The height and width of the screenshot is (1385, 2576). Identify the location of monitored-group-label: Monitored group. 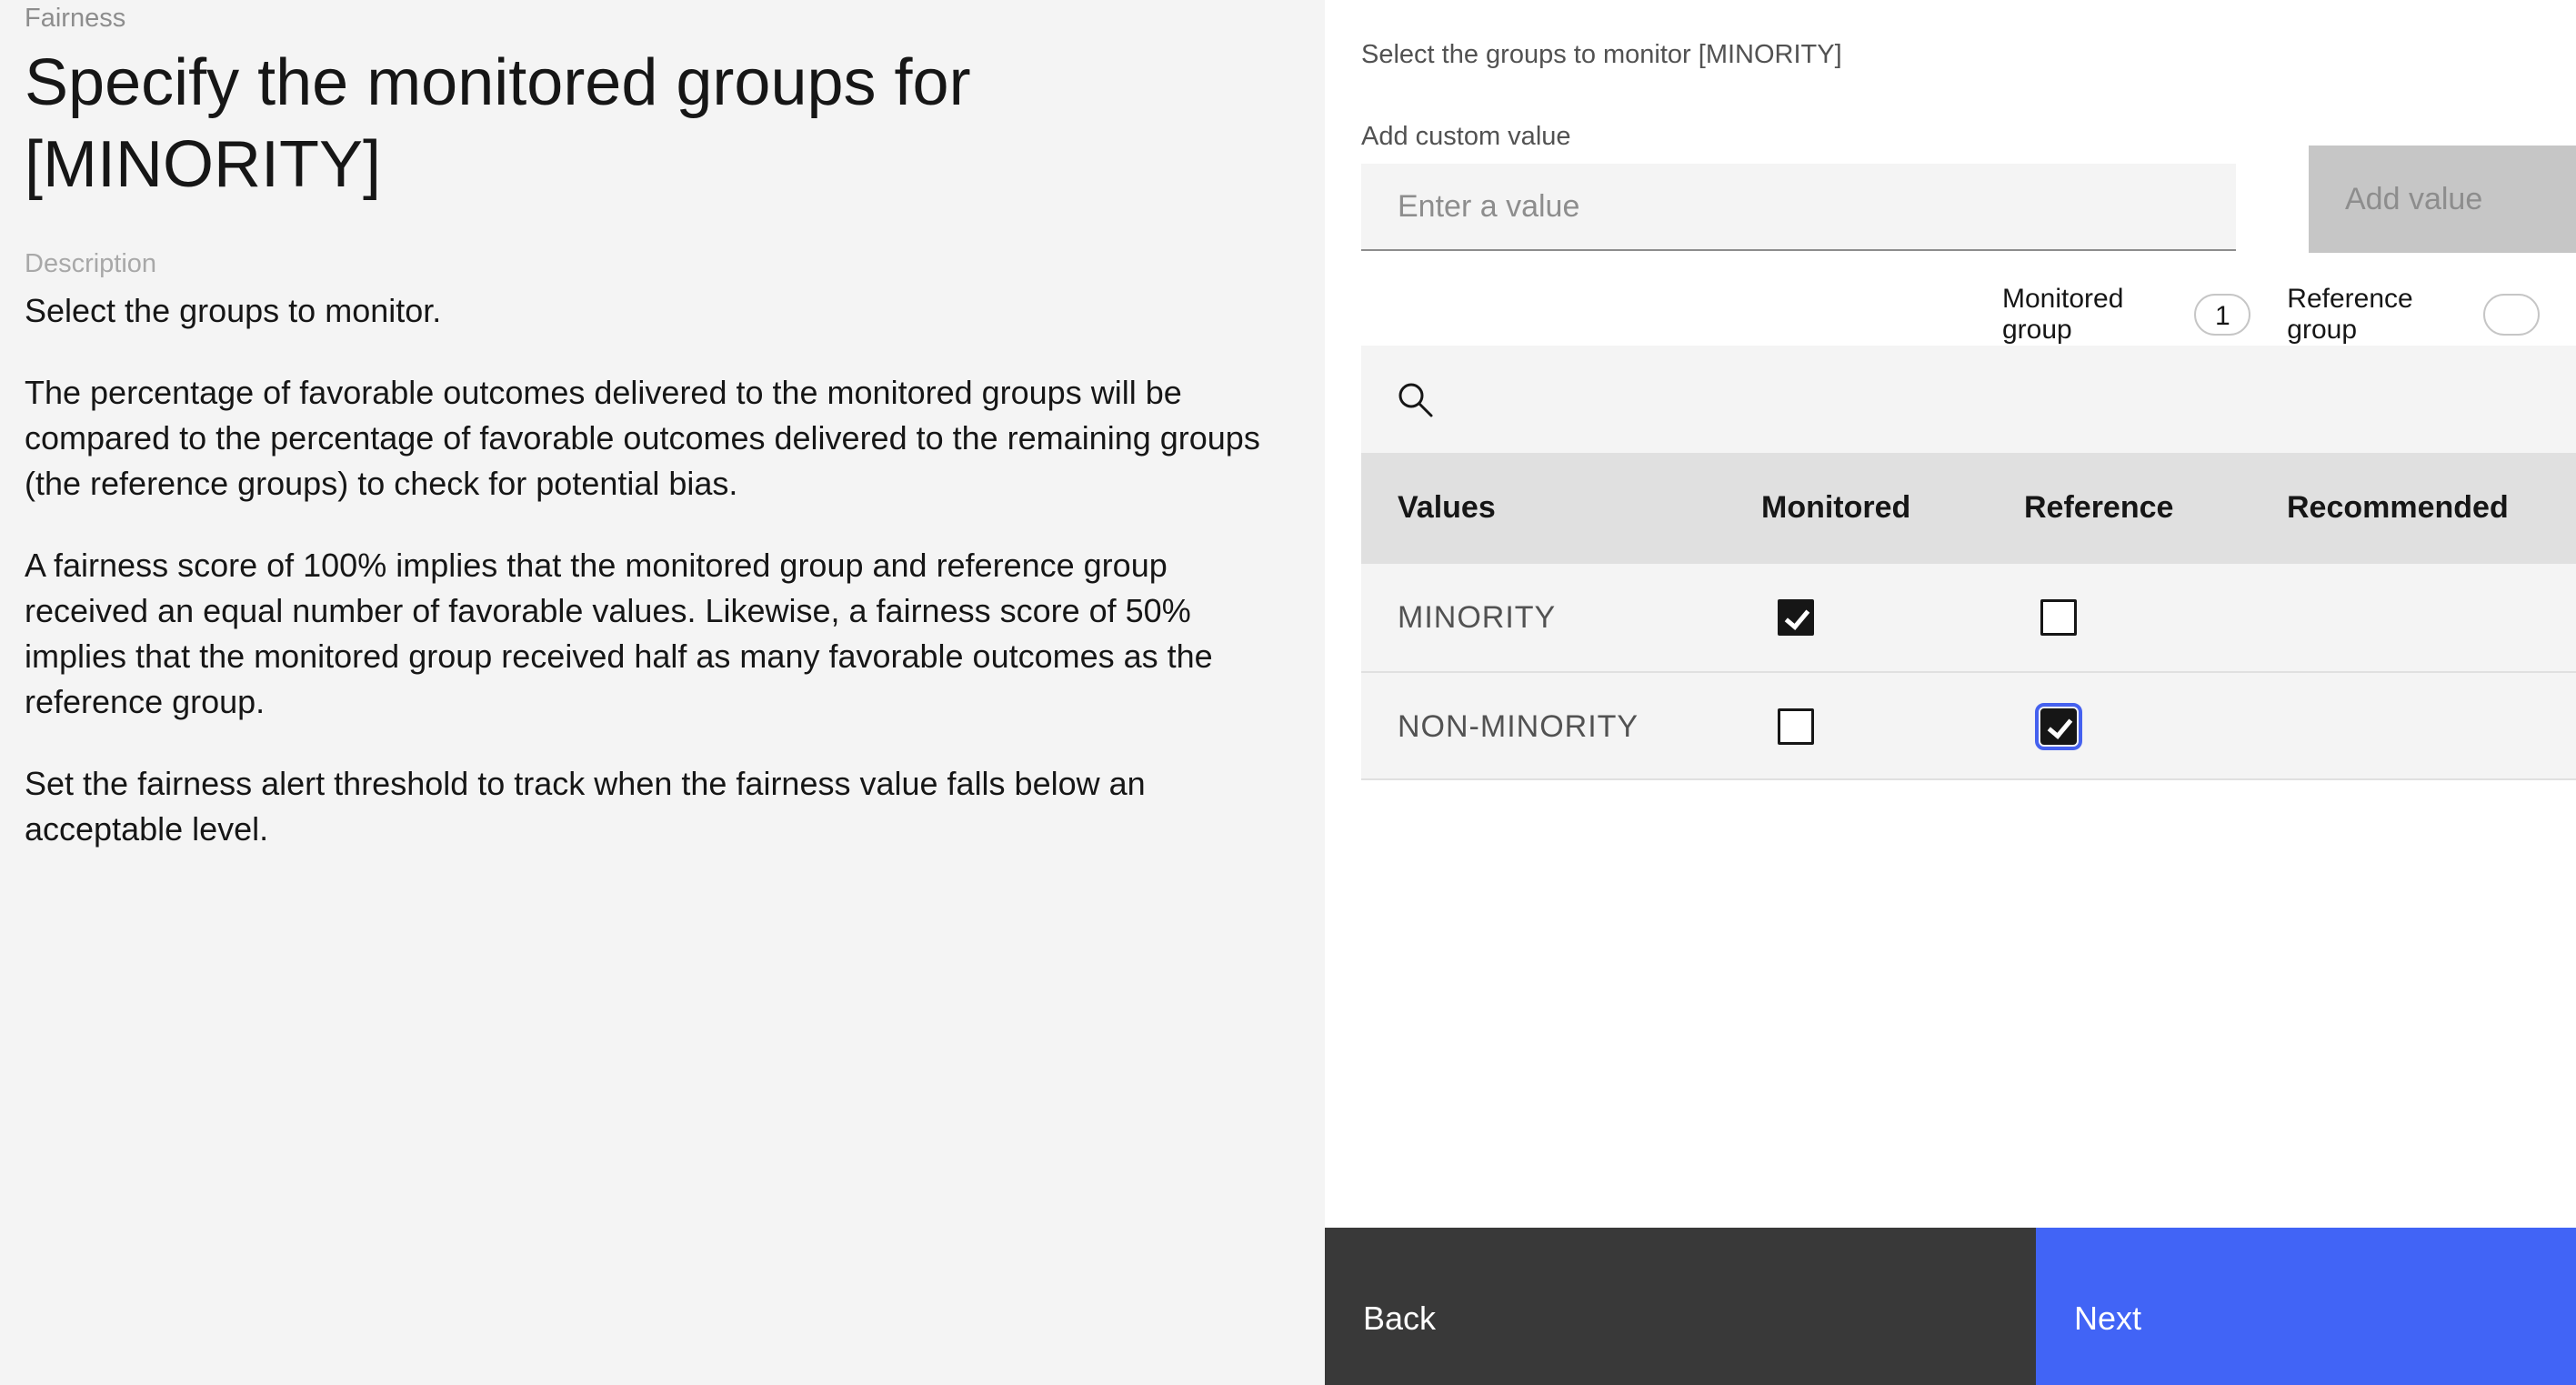
(2063, 315).